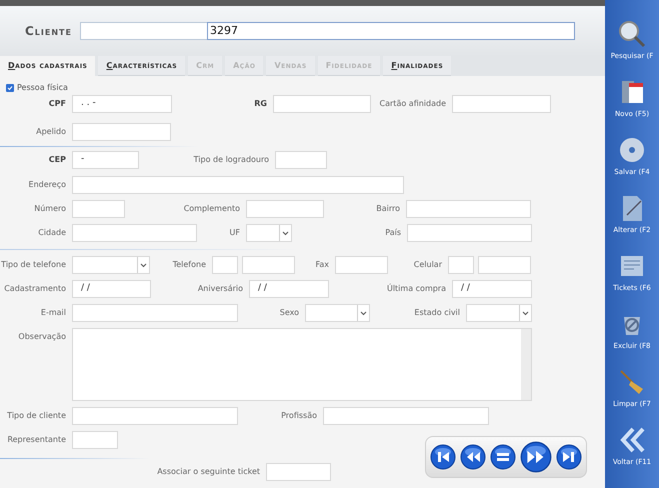 Image resolution: width=659 pixels, height=488 pixels. What do you see at coordinates (53, 313) in the screenshot?
I see `field-label: E-mail` at bounding box center [53, 313].